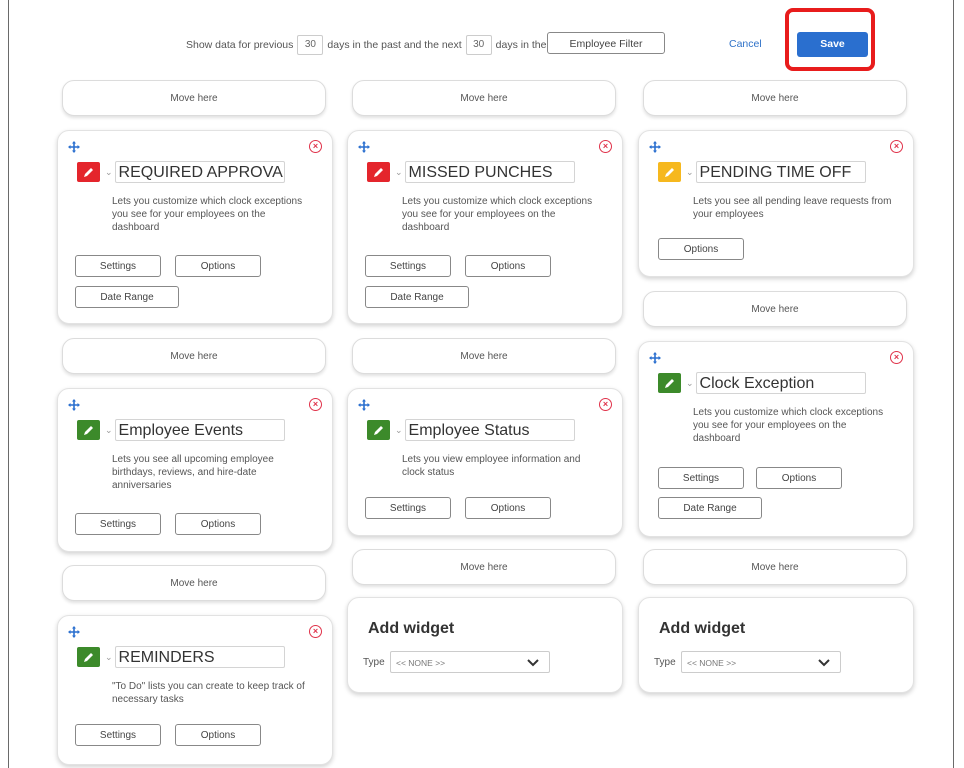  What do you see at coordinates (489, 172) in the screenshot?
I see `widget-title-input: MISSED PUNCHES` at bounding box center [489, 172].